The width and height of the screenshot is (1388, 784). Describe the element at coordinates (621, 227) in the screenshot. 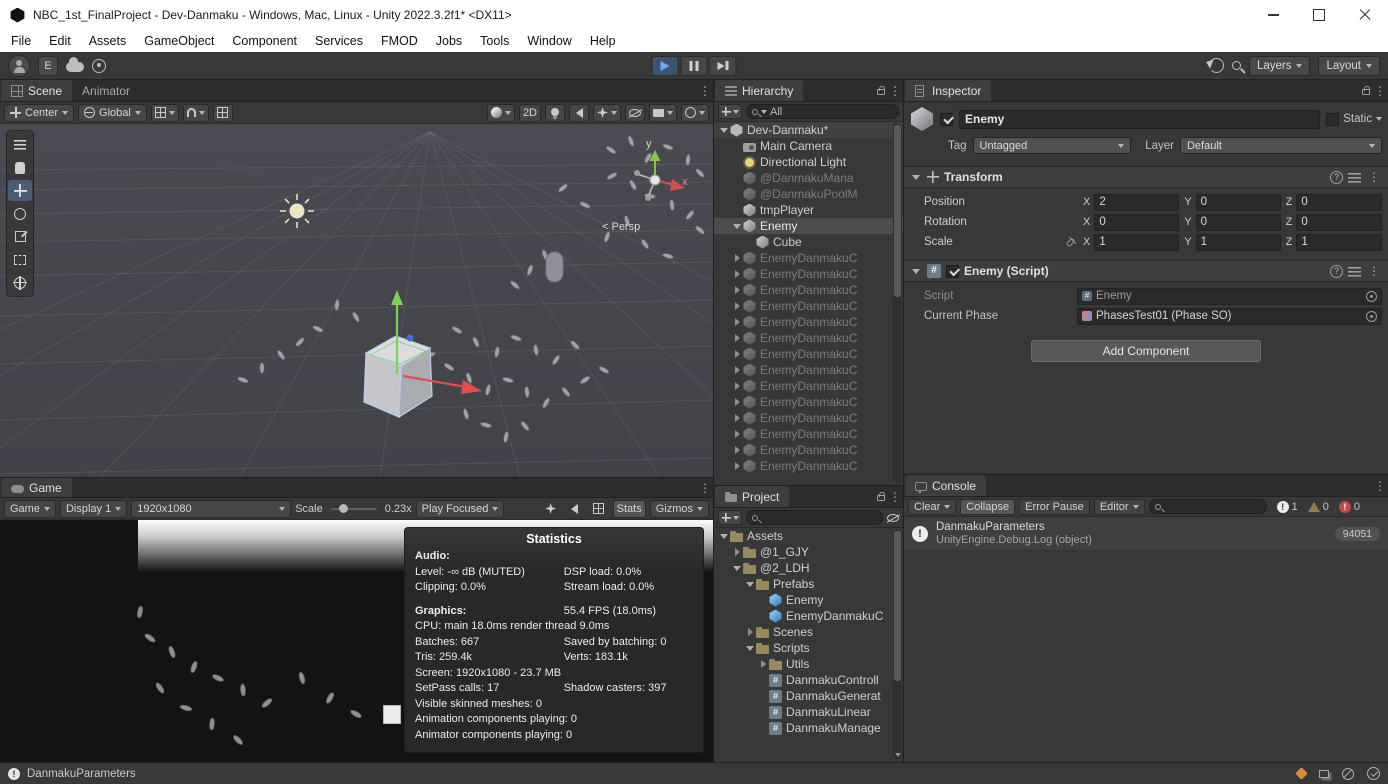

I see `perspective-mode-label: < Persp` at that location.